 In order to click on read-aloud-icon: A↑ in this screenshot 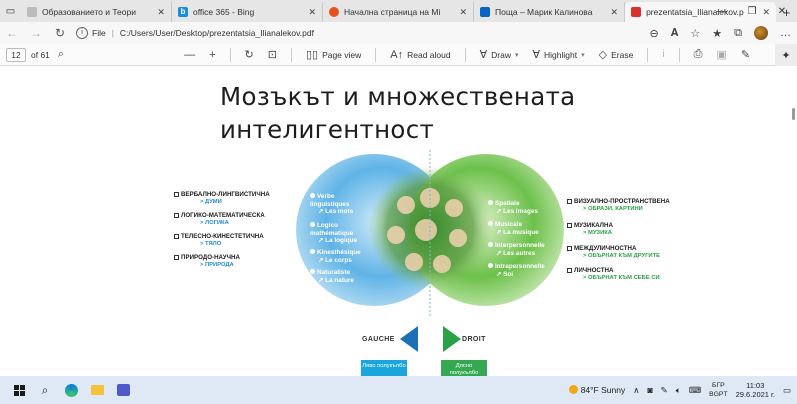, I will do `click(397, 54)`.